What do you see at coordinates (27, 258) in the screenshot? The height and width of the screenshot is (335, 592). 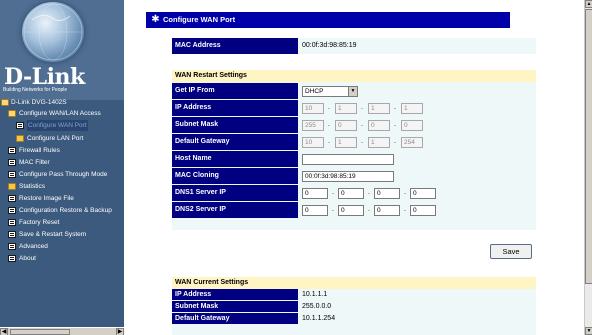 I see `nav-item-label: About` at bounding box center [27, 258].